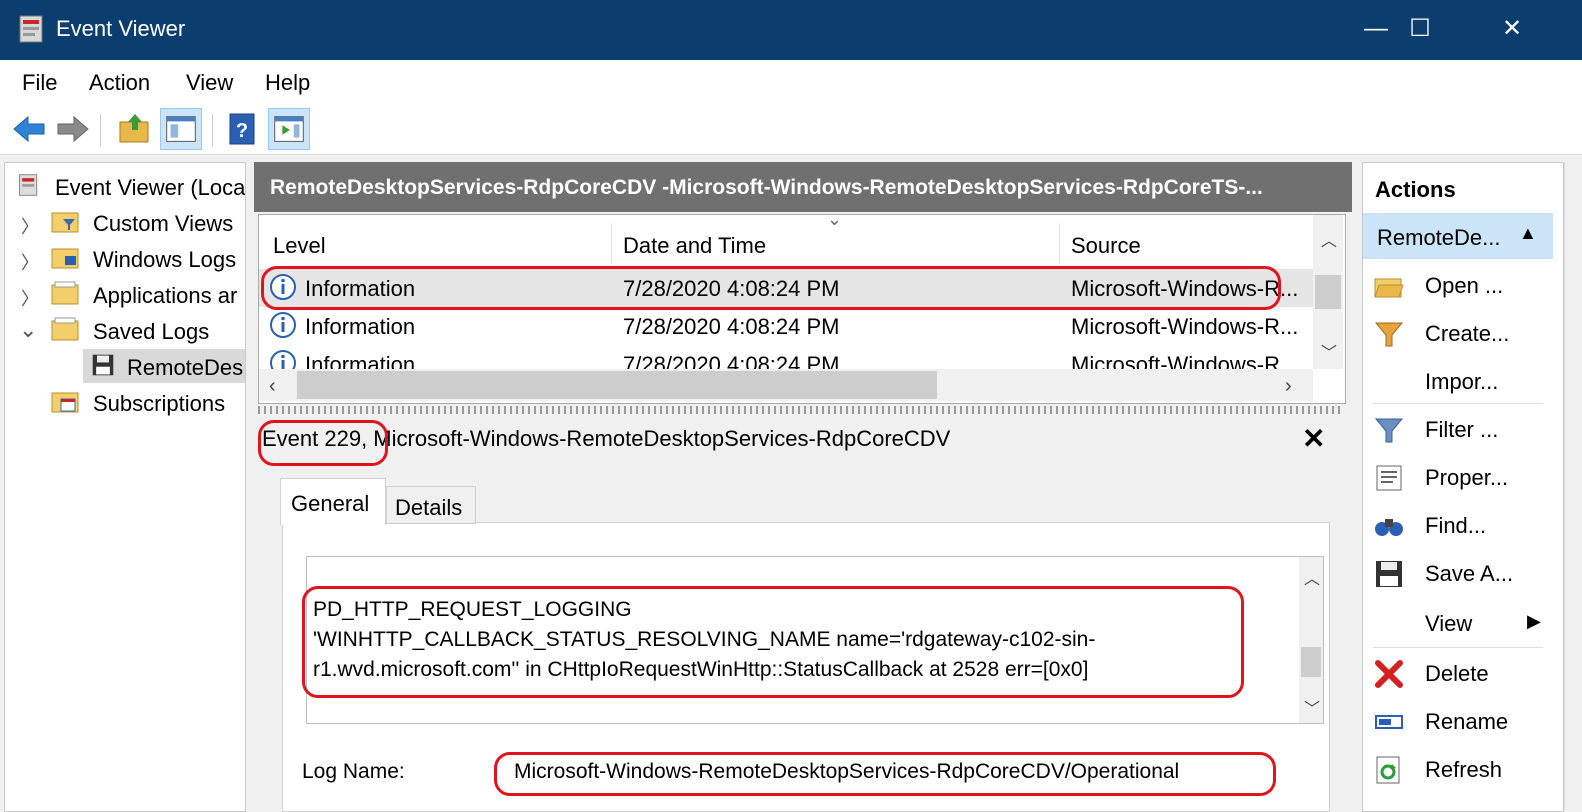  Describe the element at coordinates (185, 367) in the screenshot. I see `tree-item-label: RemoteDes` at that location.